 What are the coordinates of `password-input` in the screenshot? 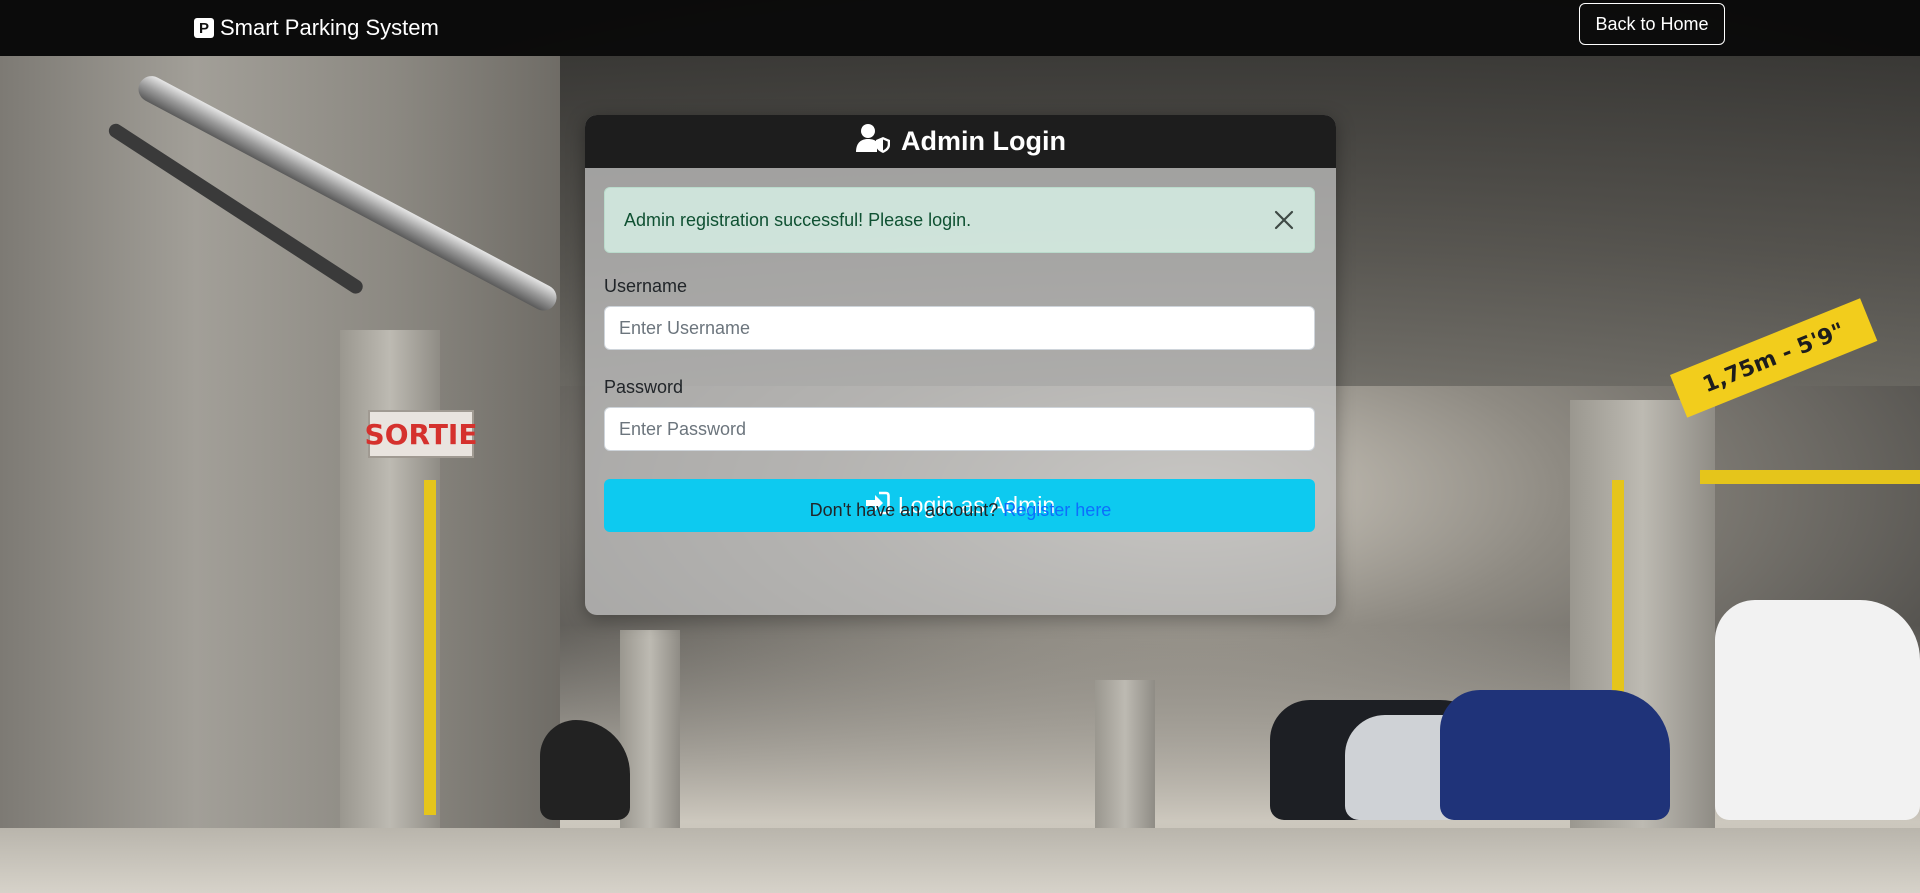 It's located at (959, 429).